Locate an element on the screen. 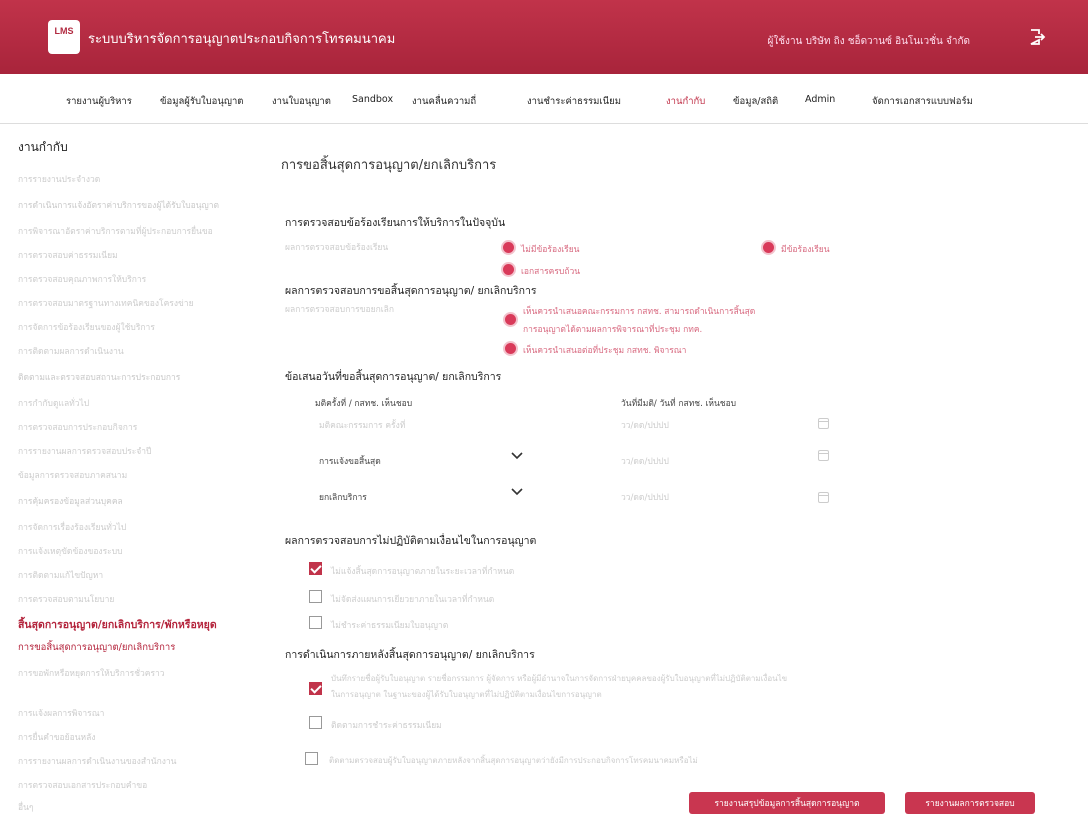 The image size is (1088, 814). nav-regulation: งานกำกับ is located at coordinates (685, 101).